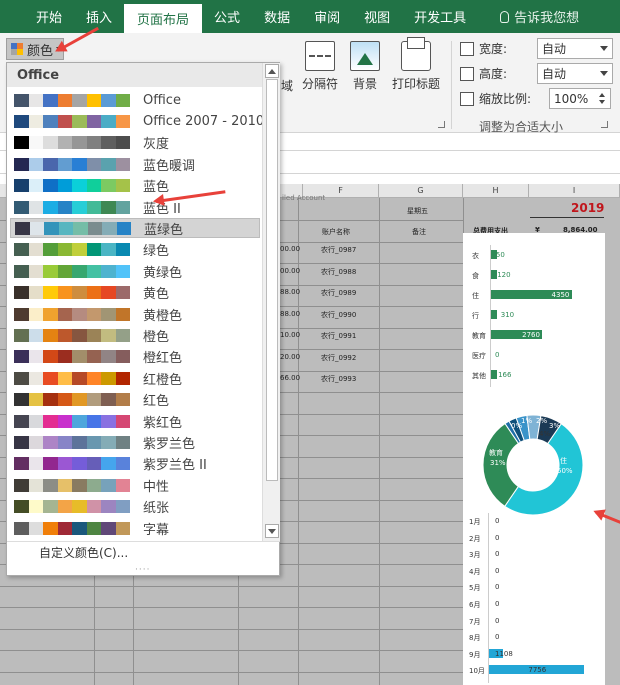 The image size is (620, 685). Describe the element at coordinates (227, 16) in the screenshot. I see `tab-formulas: 公式` at that location.